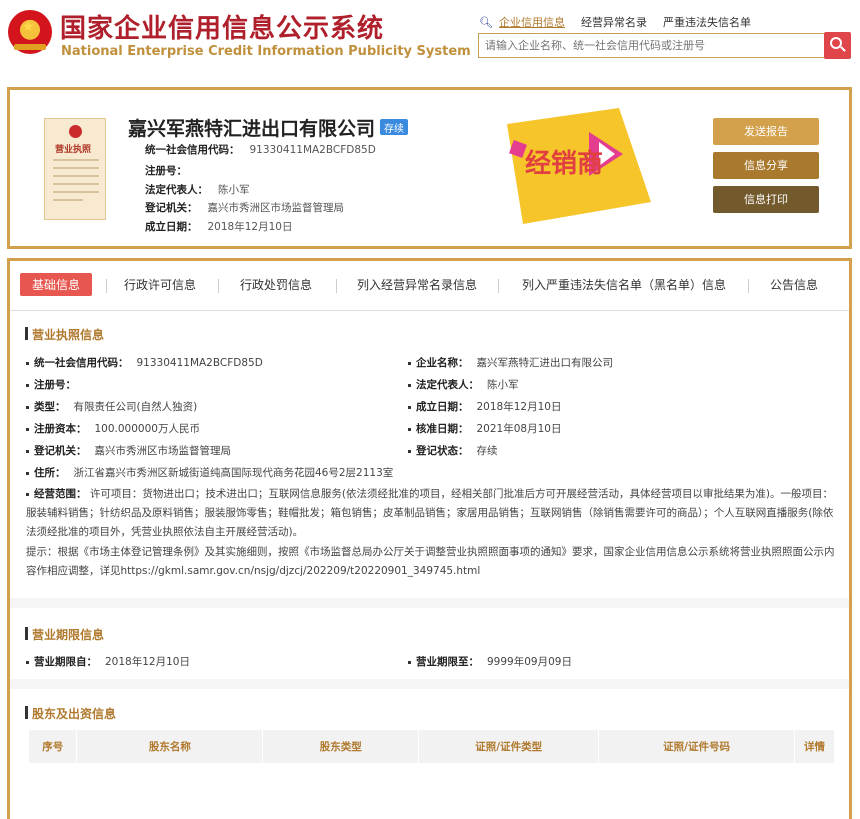  I want to click on shareholder-table: 序号 股东名称 股东类型 证照/证件类型 证照/证件号码 详情, so click(432, 758).